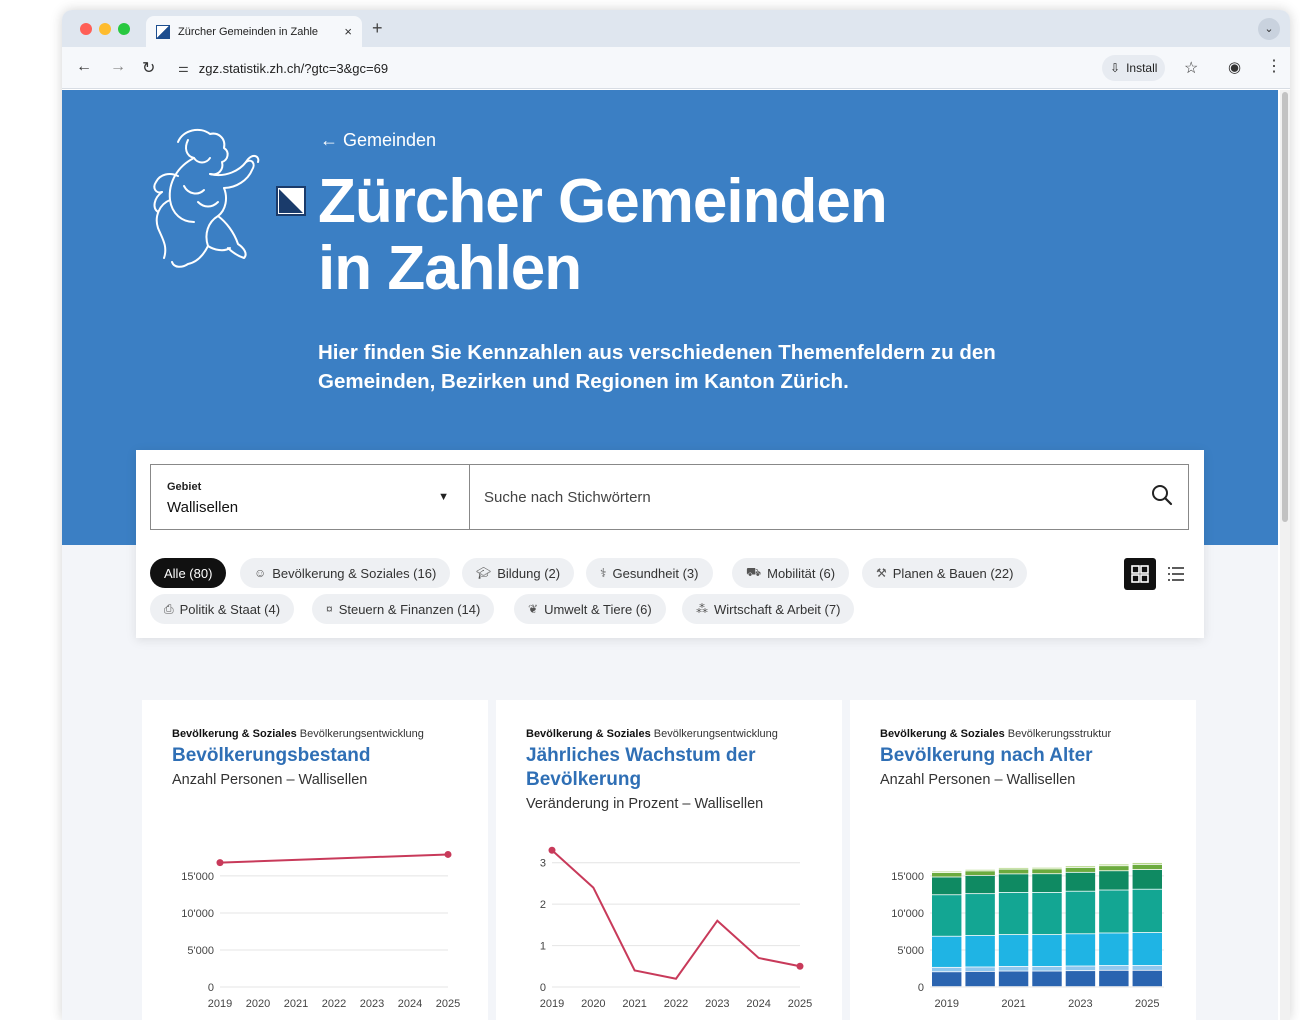  Describe the element at coordinates (124, 29) in the screenshot. I see `zoom-window-button` at that location.